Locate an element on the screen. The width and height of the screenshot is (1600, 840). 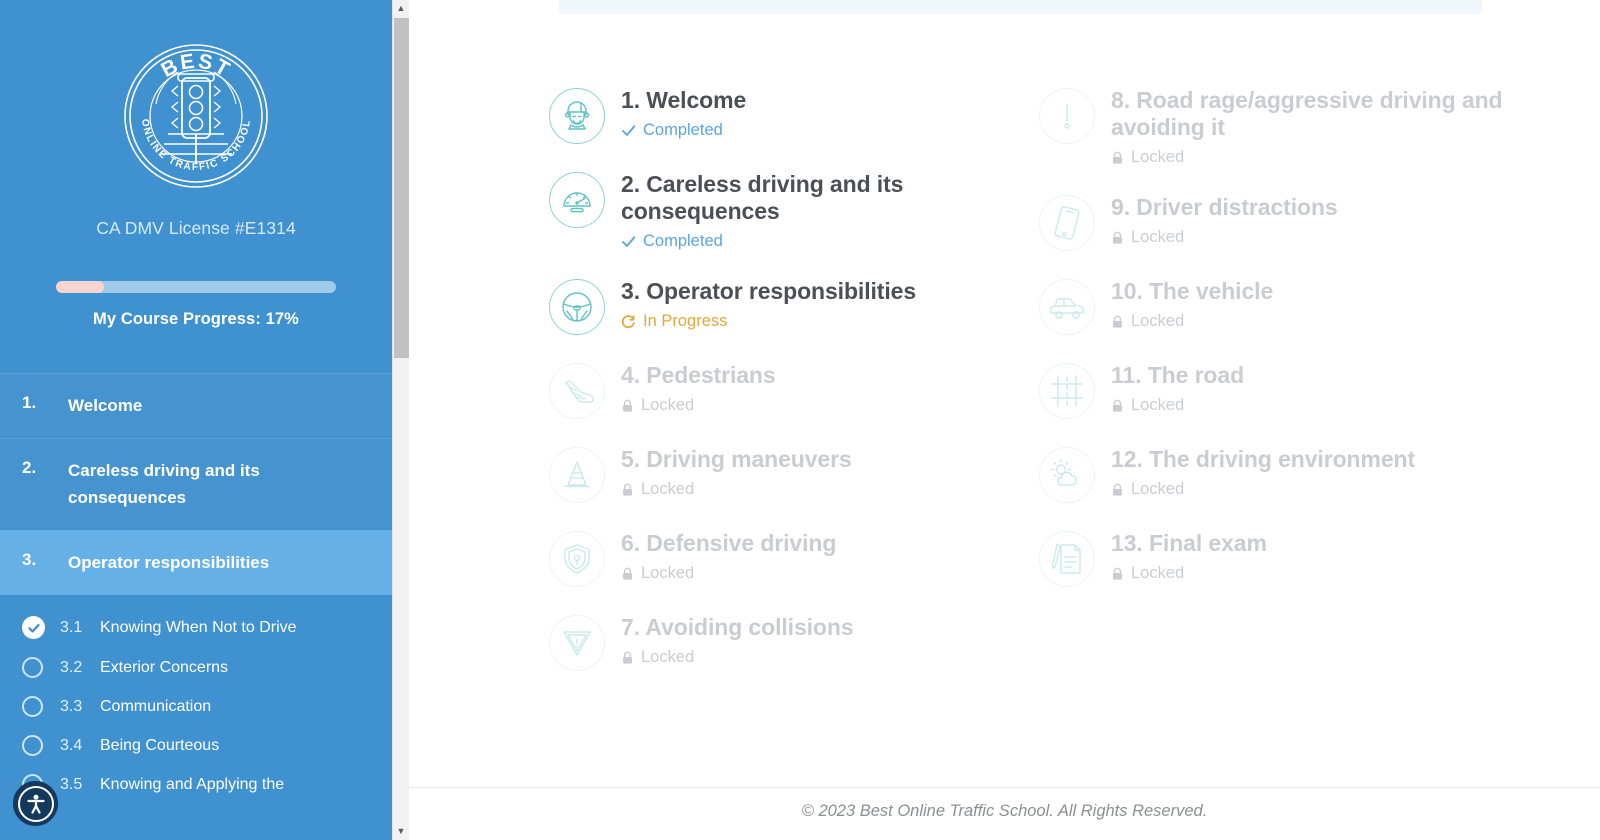
module-card-7: 7. Avoiding collisions Locked is located at coordinates (794, 642).